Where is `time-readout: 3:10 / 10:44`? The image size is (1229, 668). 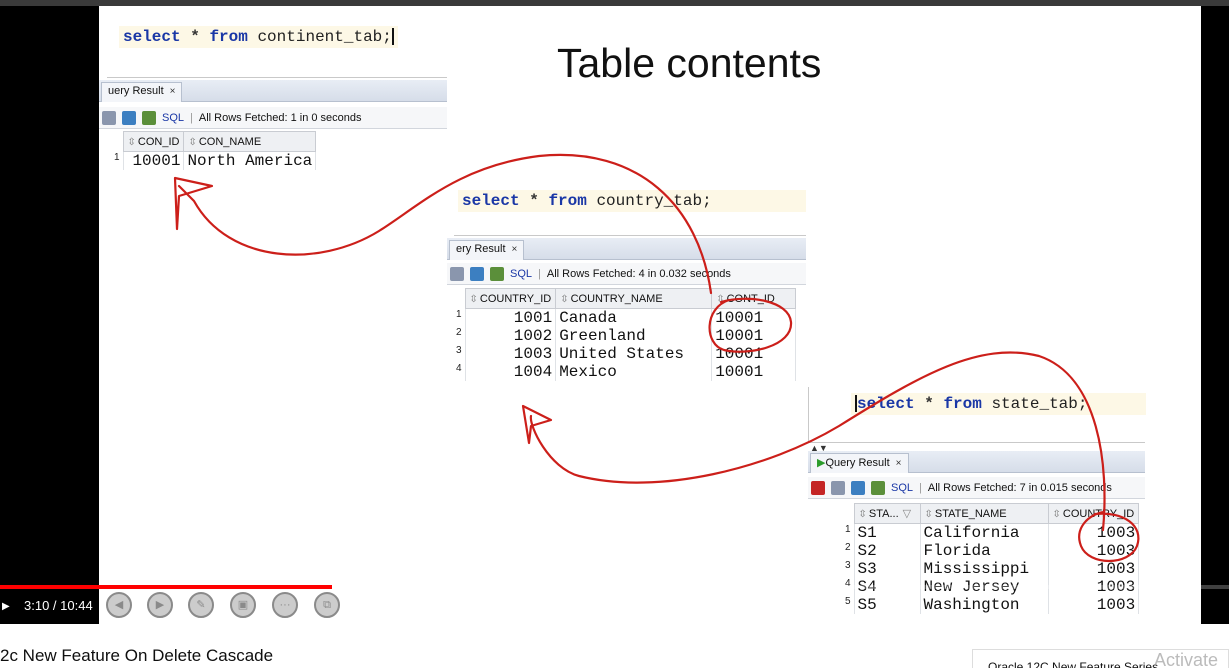
time-readout: 3:10 / 10:44 is located at coordinates (58, 605).